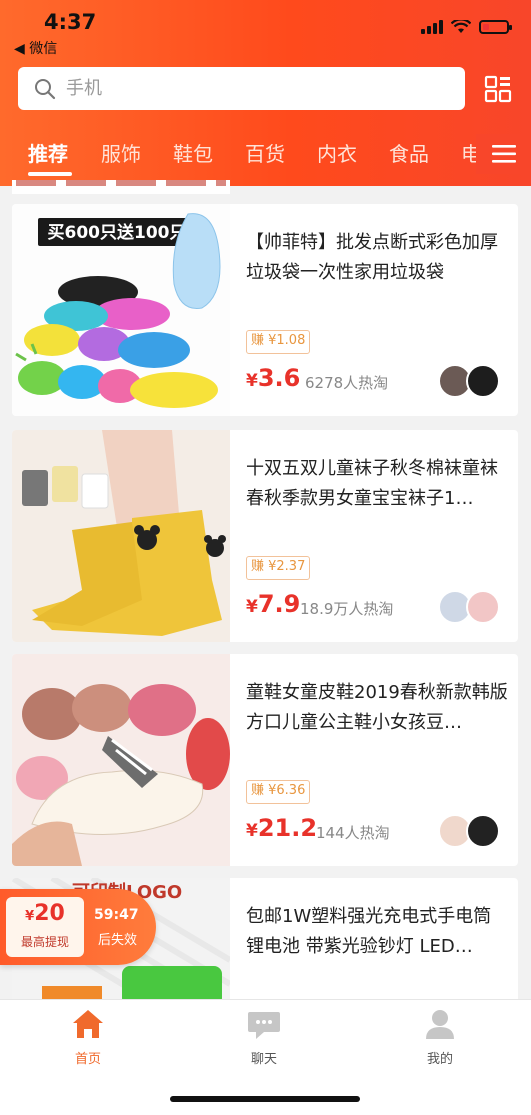  I want to click on promo-expire-label: 后失效, so click(118, 940).